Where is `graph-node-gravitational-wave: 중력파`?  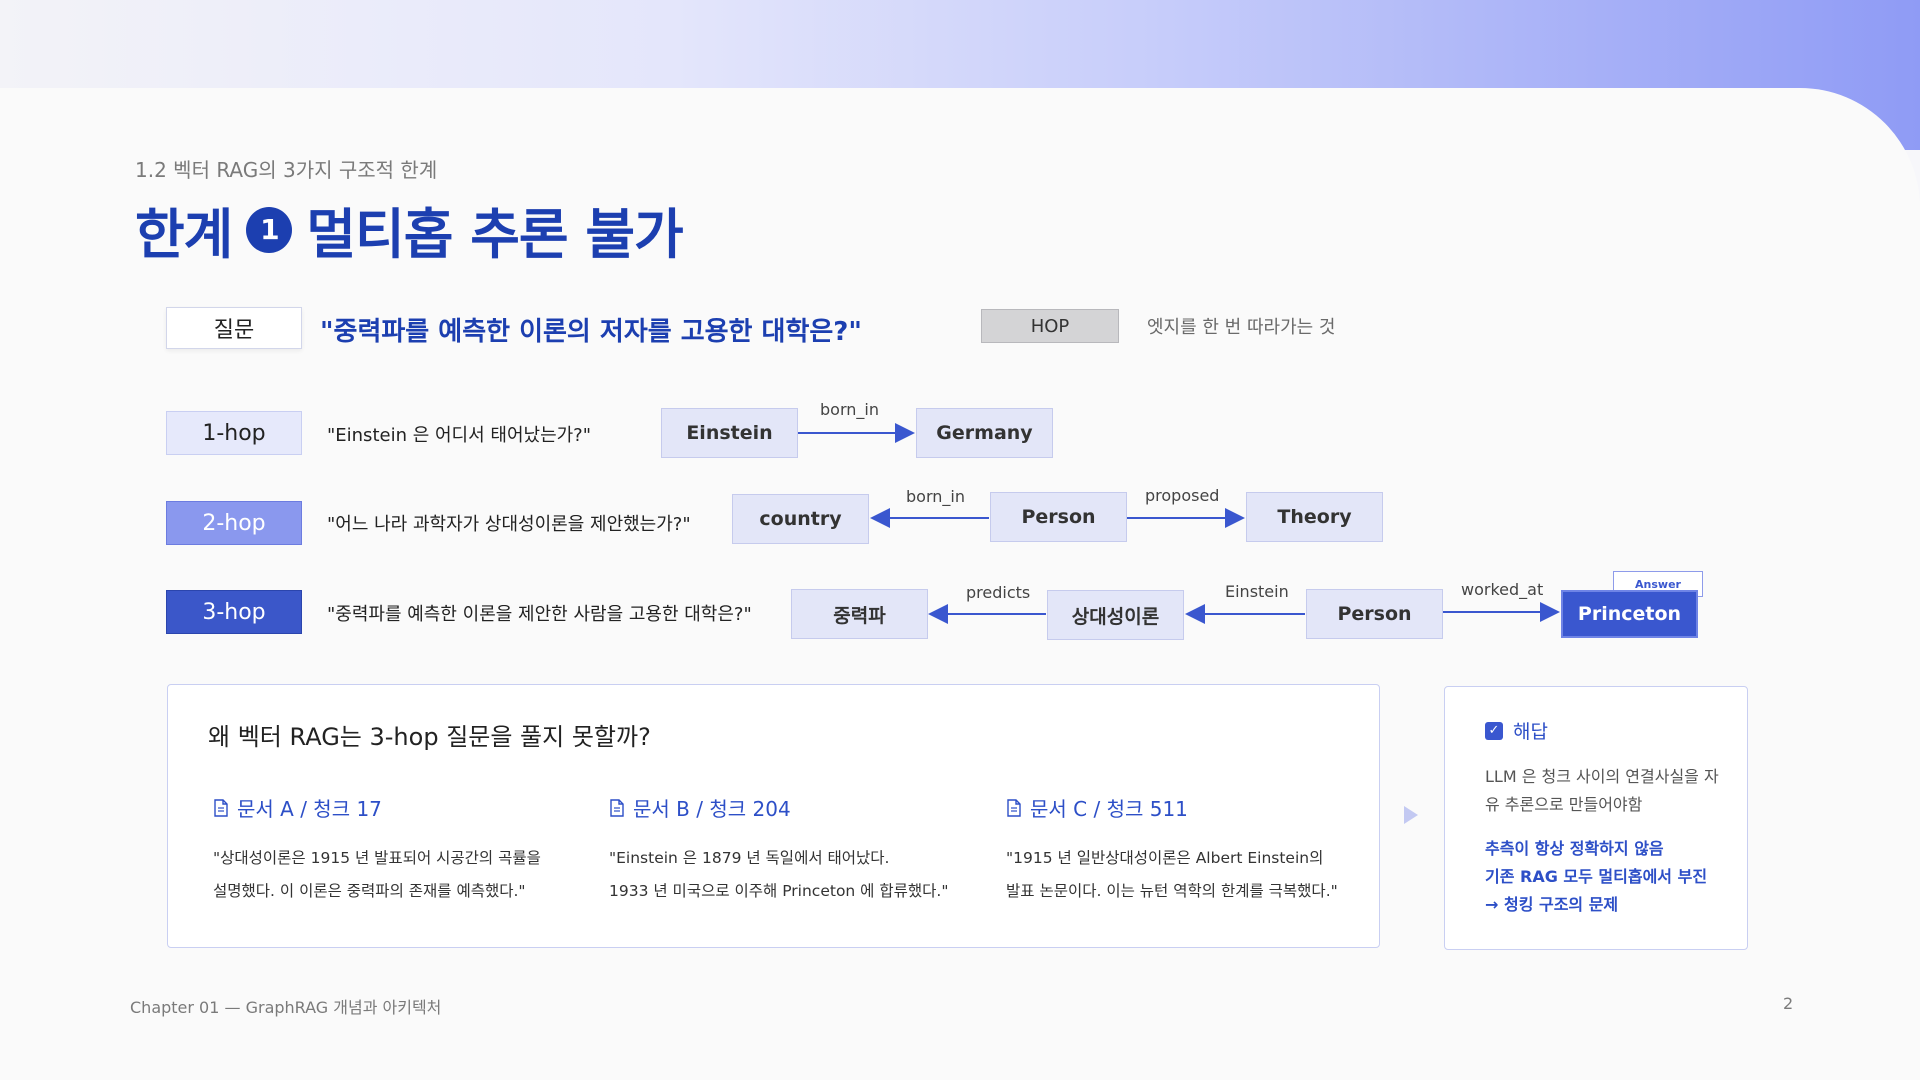 graph-node-gravitational-wave: 중력파 is located at coordinates (859, 614).